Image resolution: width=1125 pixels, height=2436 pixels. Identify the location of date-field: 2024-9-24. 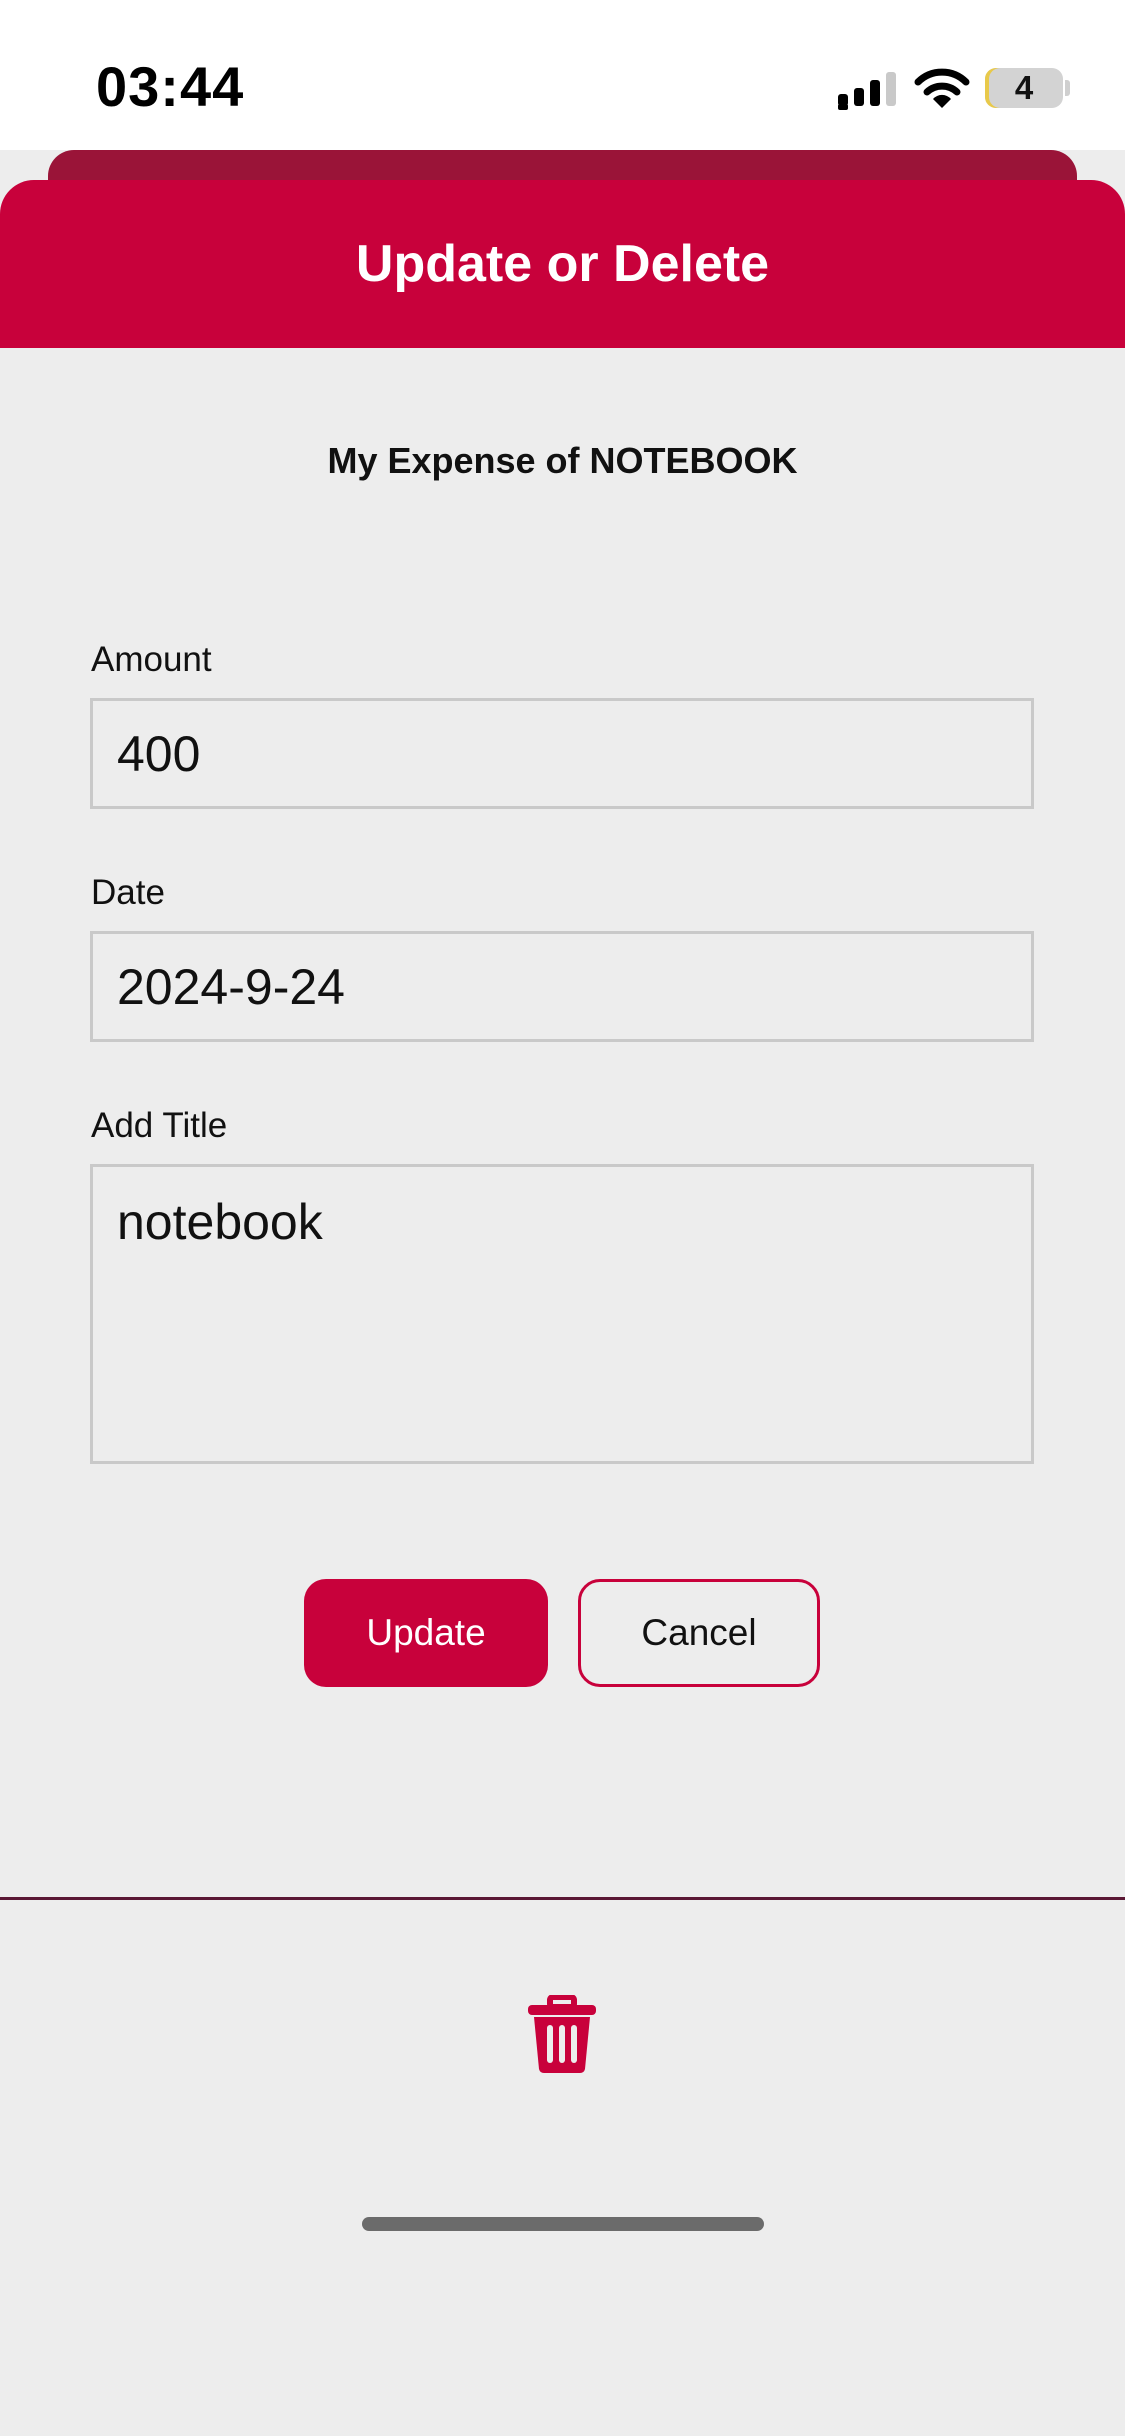
(562, 986).